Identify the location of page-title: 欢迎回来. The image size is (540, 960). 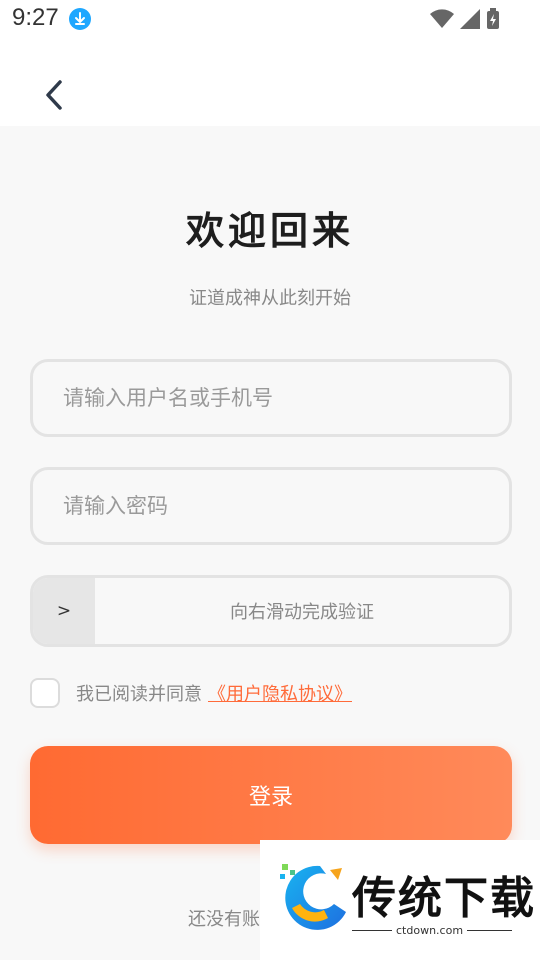
(269, 230).